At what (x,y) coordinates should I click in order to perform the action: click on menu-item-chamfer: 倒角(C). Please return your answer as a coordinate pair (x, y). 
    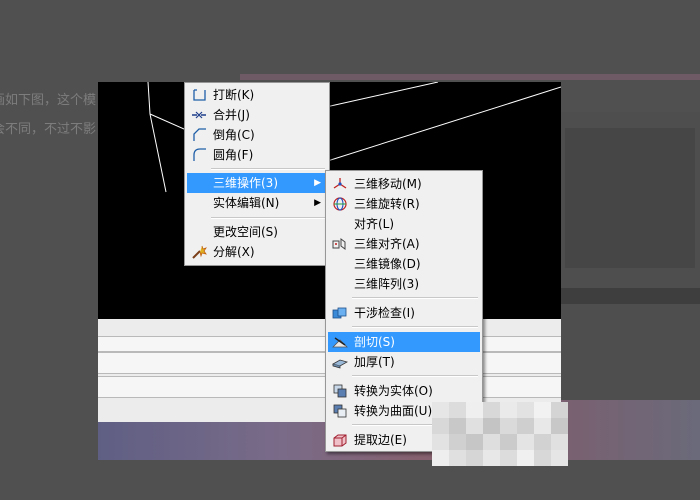
    Looking at the image, I should click on (257, 135).